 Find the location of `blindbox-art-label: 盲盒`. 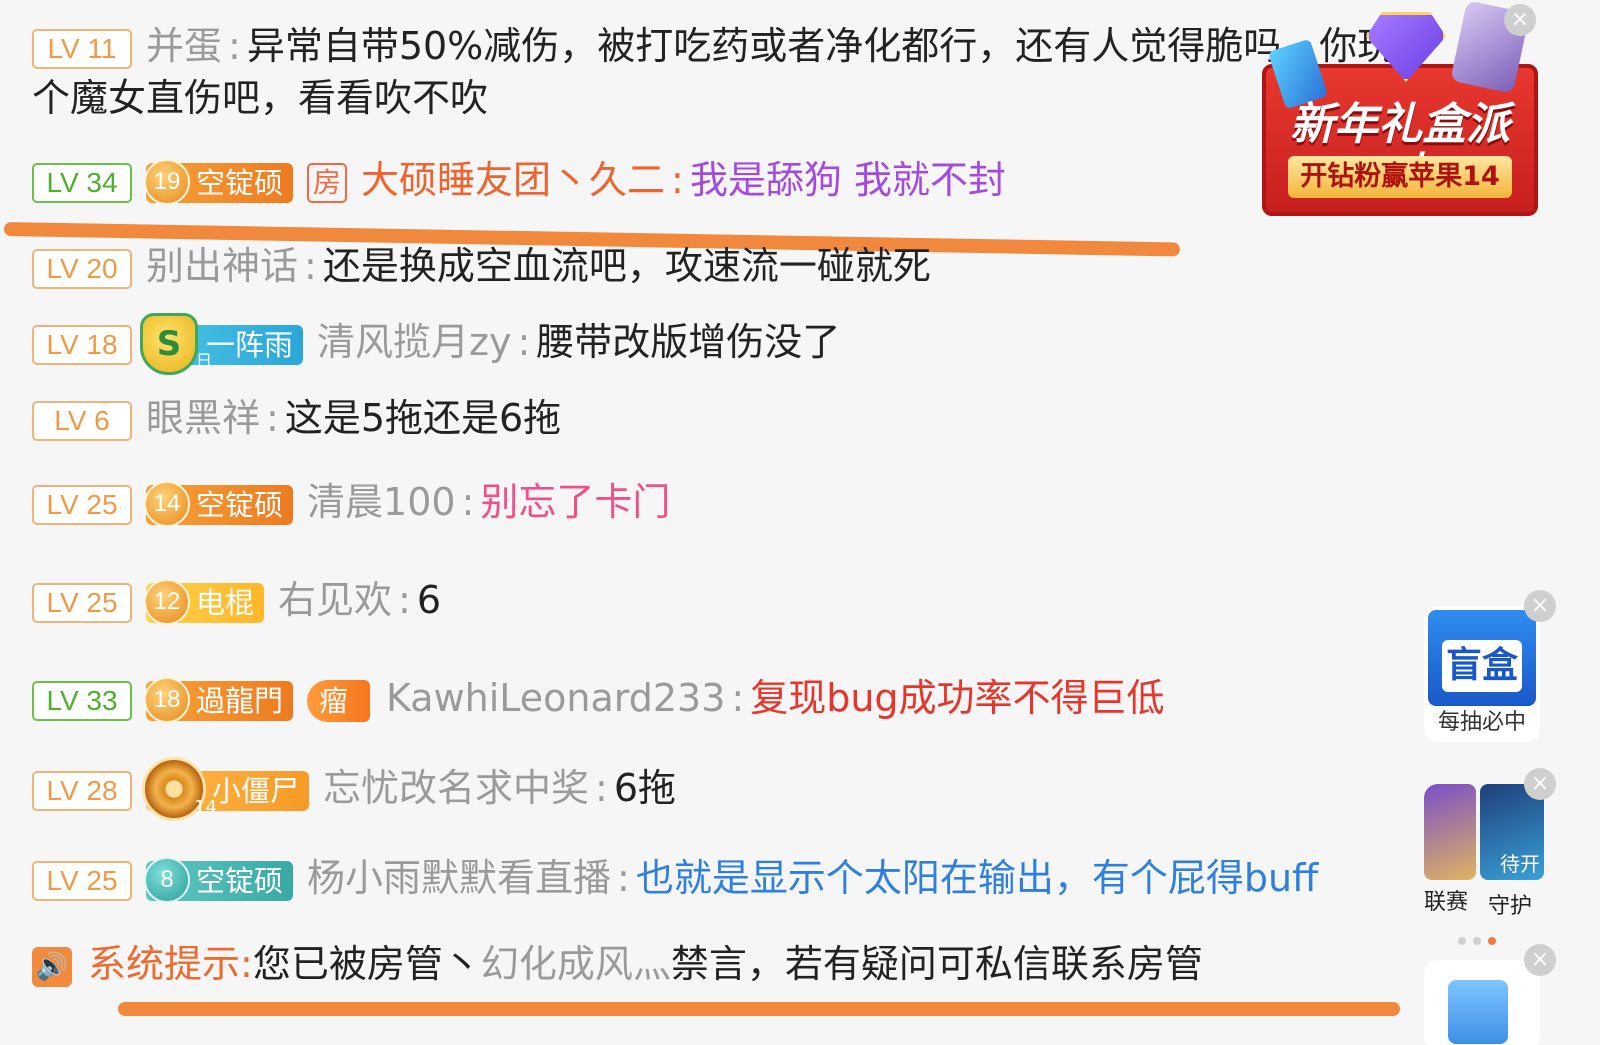

blindbox-art-label: 盲盒 is located at coordinates (1482, 666).